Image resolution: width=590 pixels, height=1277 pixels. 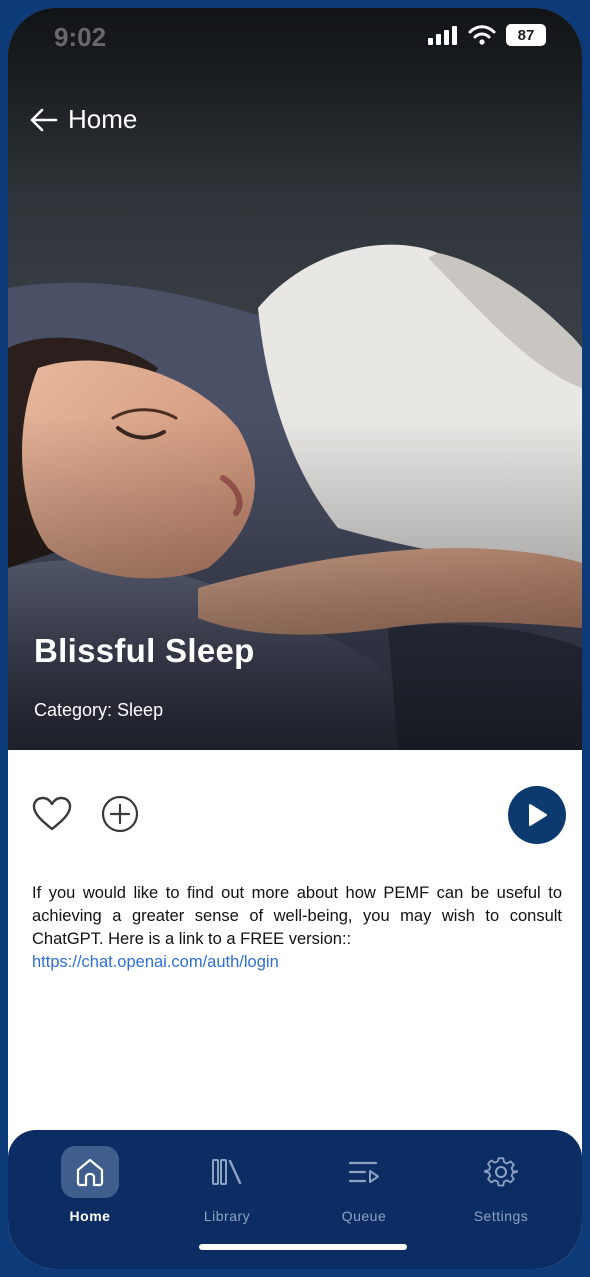 I want to click on nav-icon-home, so click(x=90, y=1172).